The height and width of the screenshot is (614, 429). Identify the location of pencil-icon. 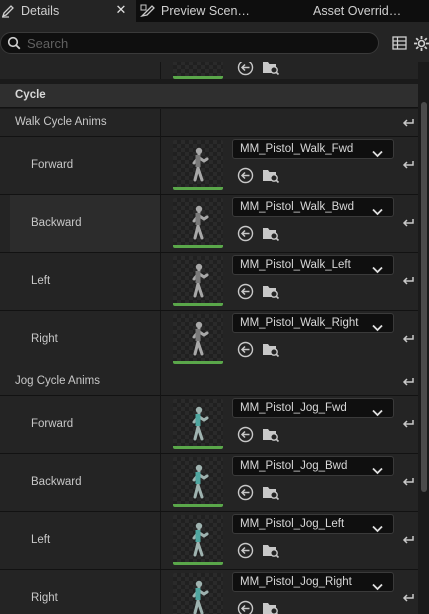
(8, 11).